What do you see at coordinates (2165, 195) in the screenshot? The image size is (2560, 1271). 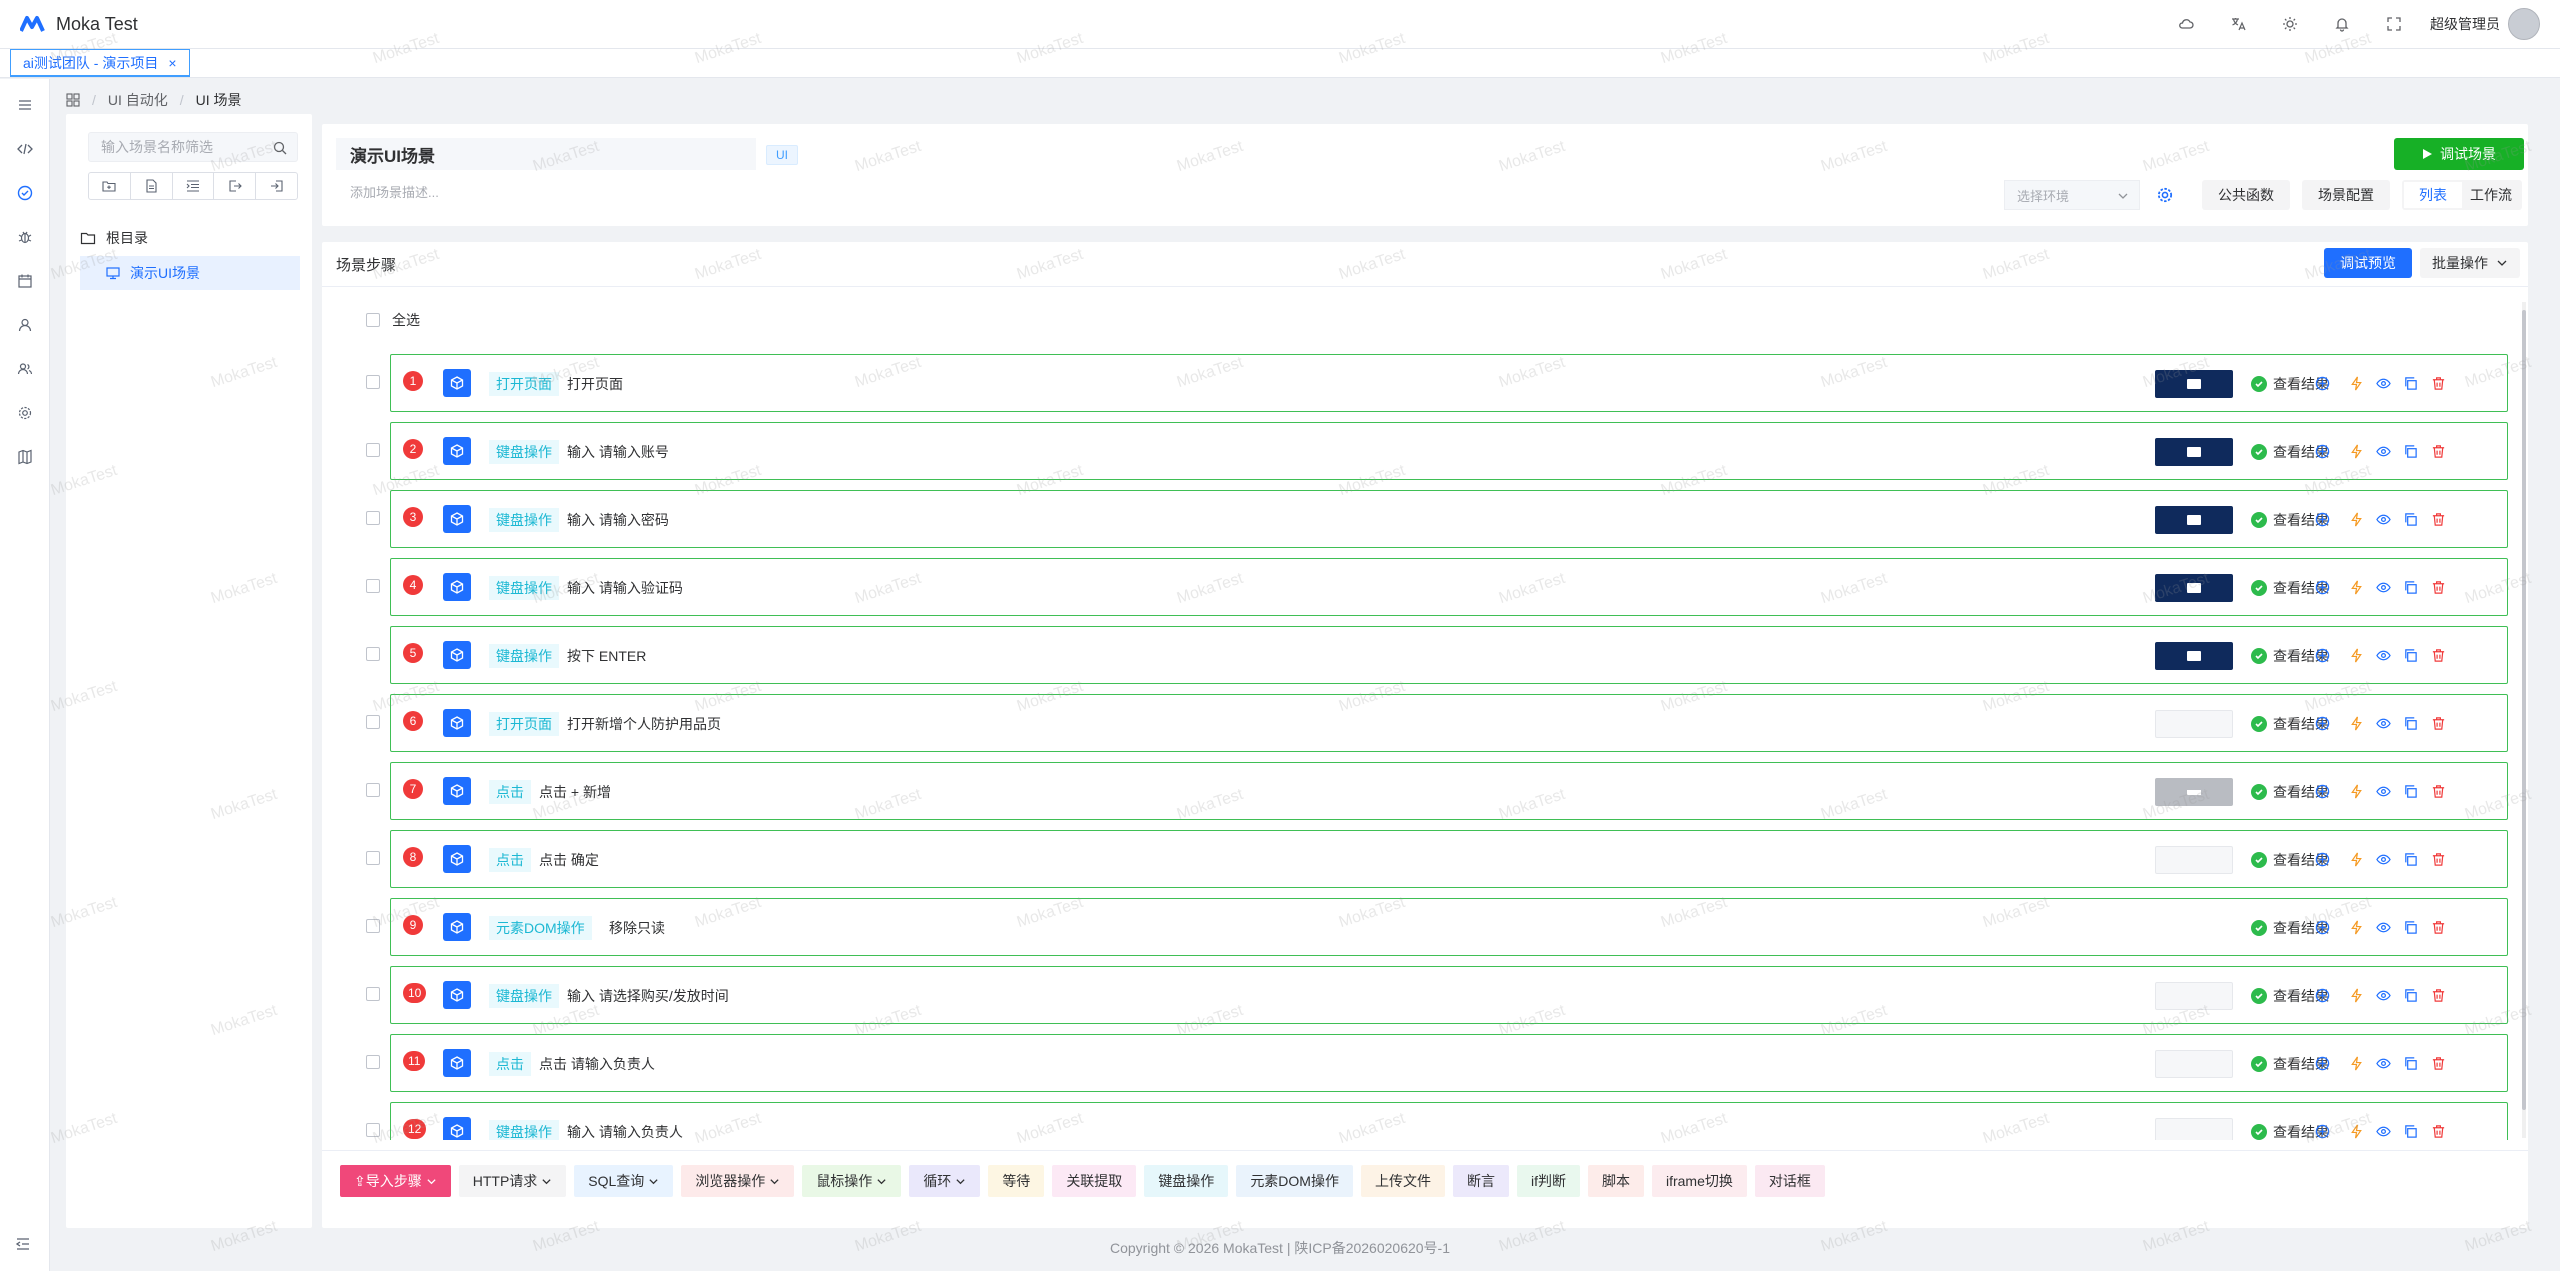 I see `environment-settings-icon` at bounding box center [2165, 195].